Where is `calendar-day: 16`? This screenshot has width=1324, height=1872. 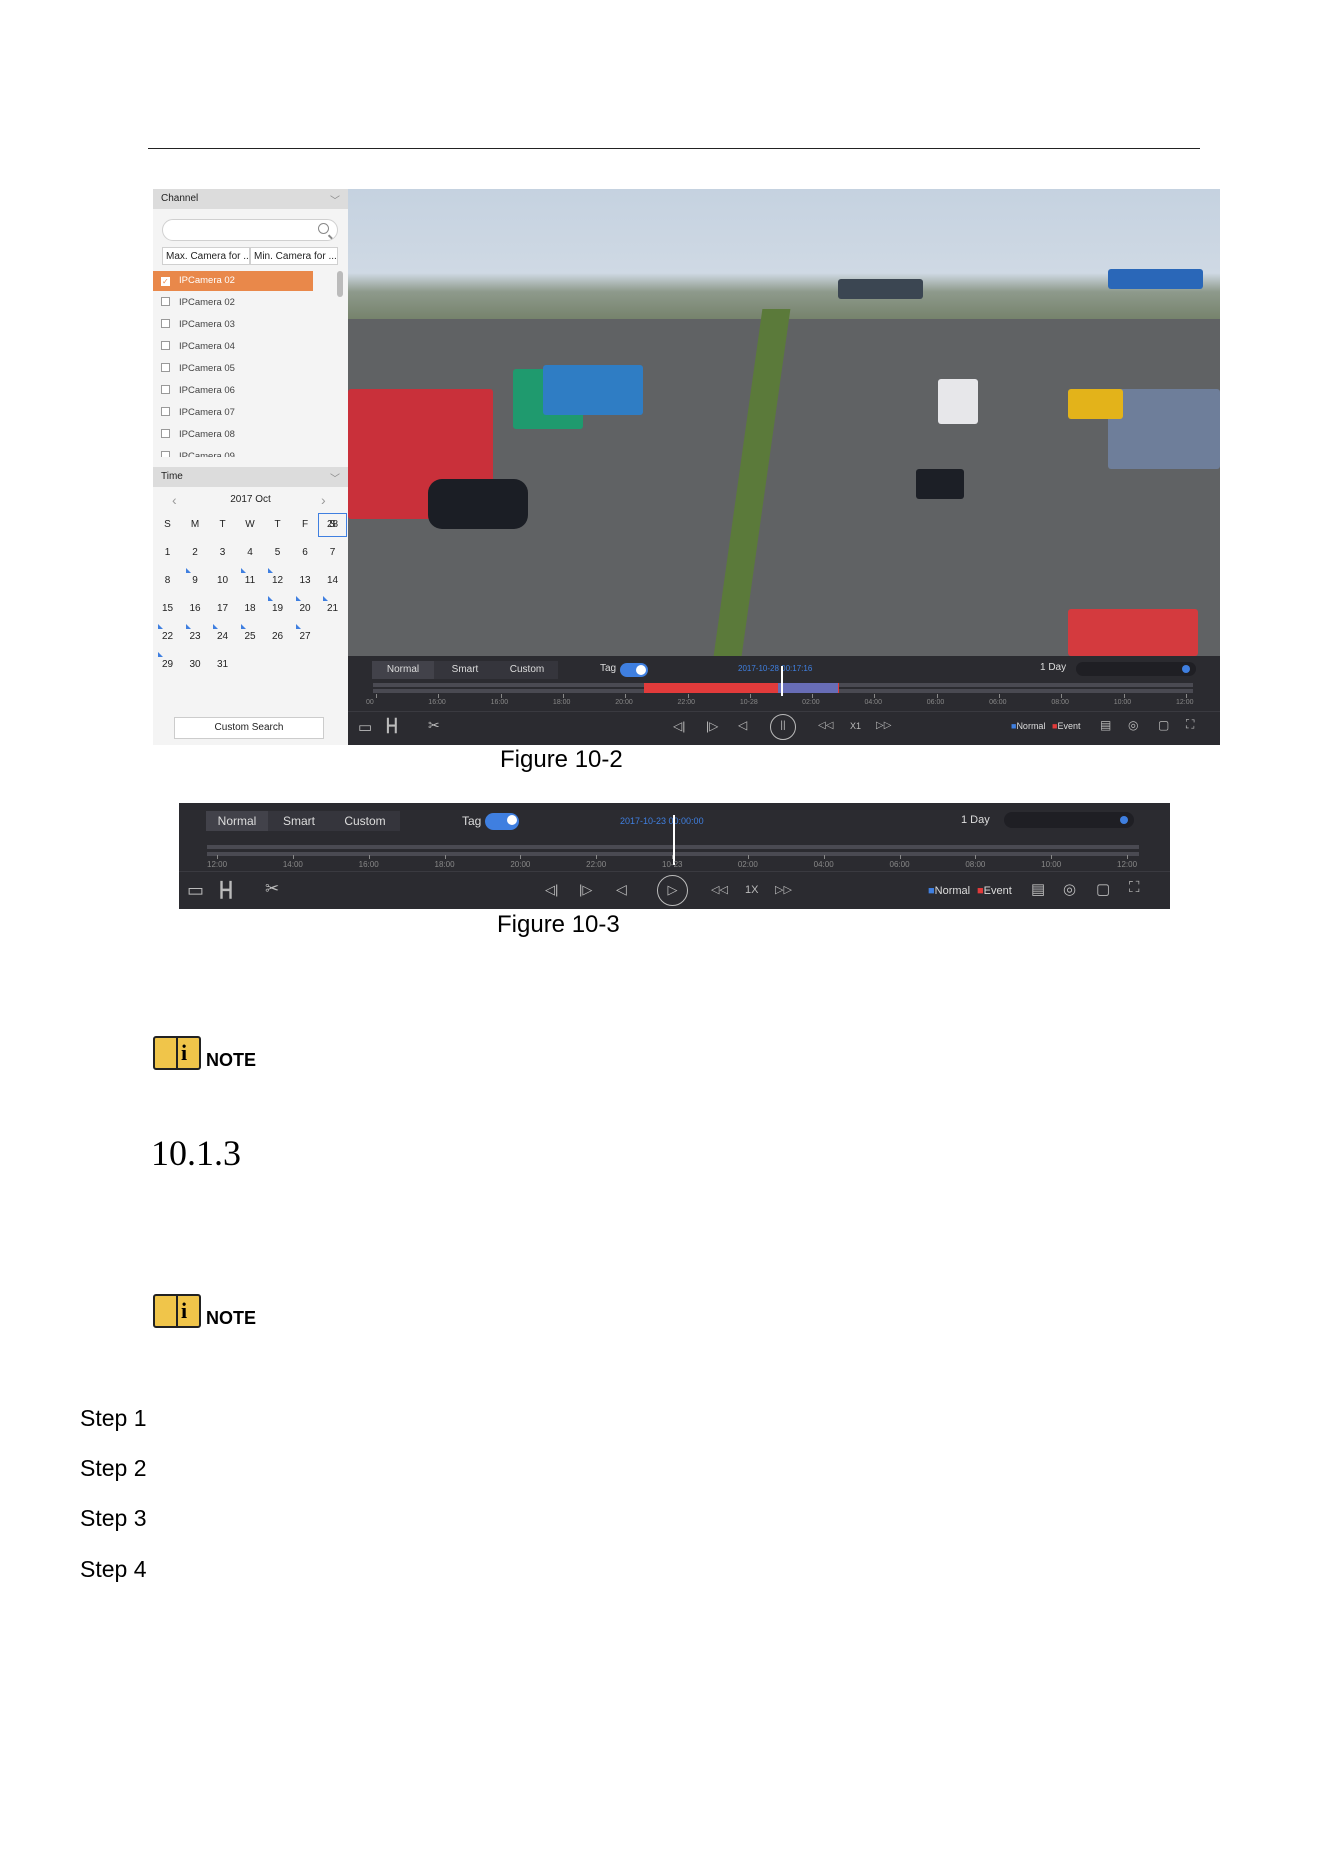
calendar-day: 16 is located at coordinates (195, 608).